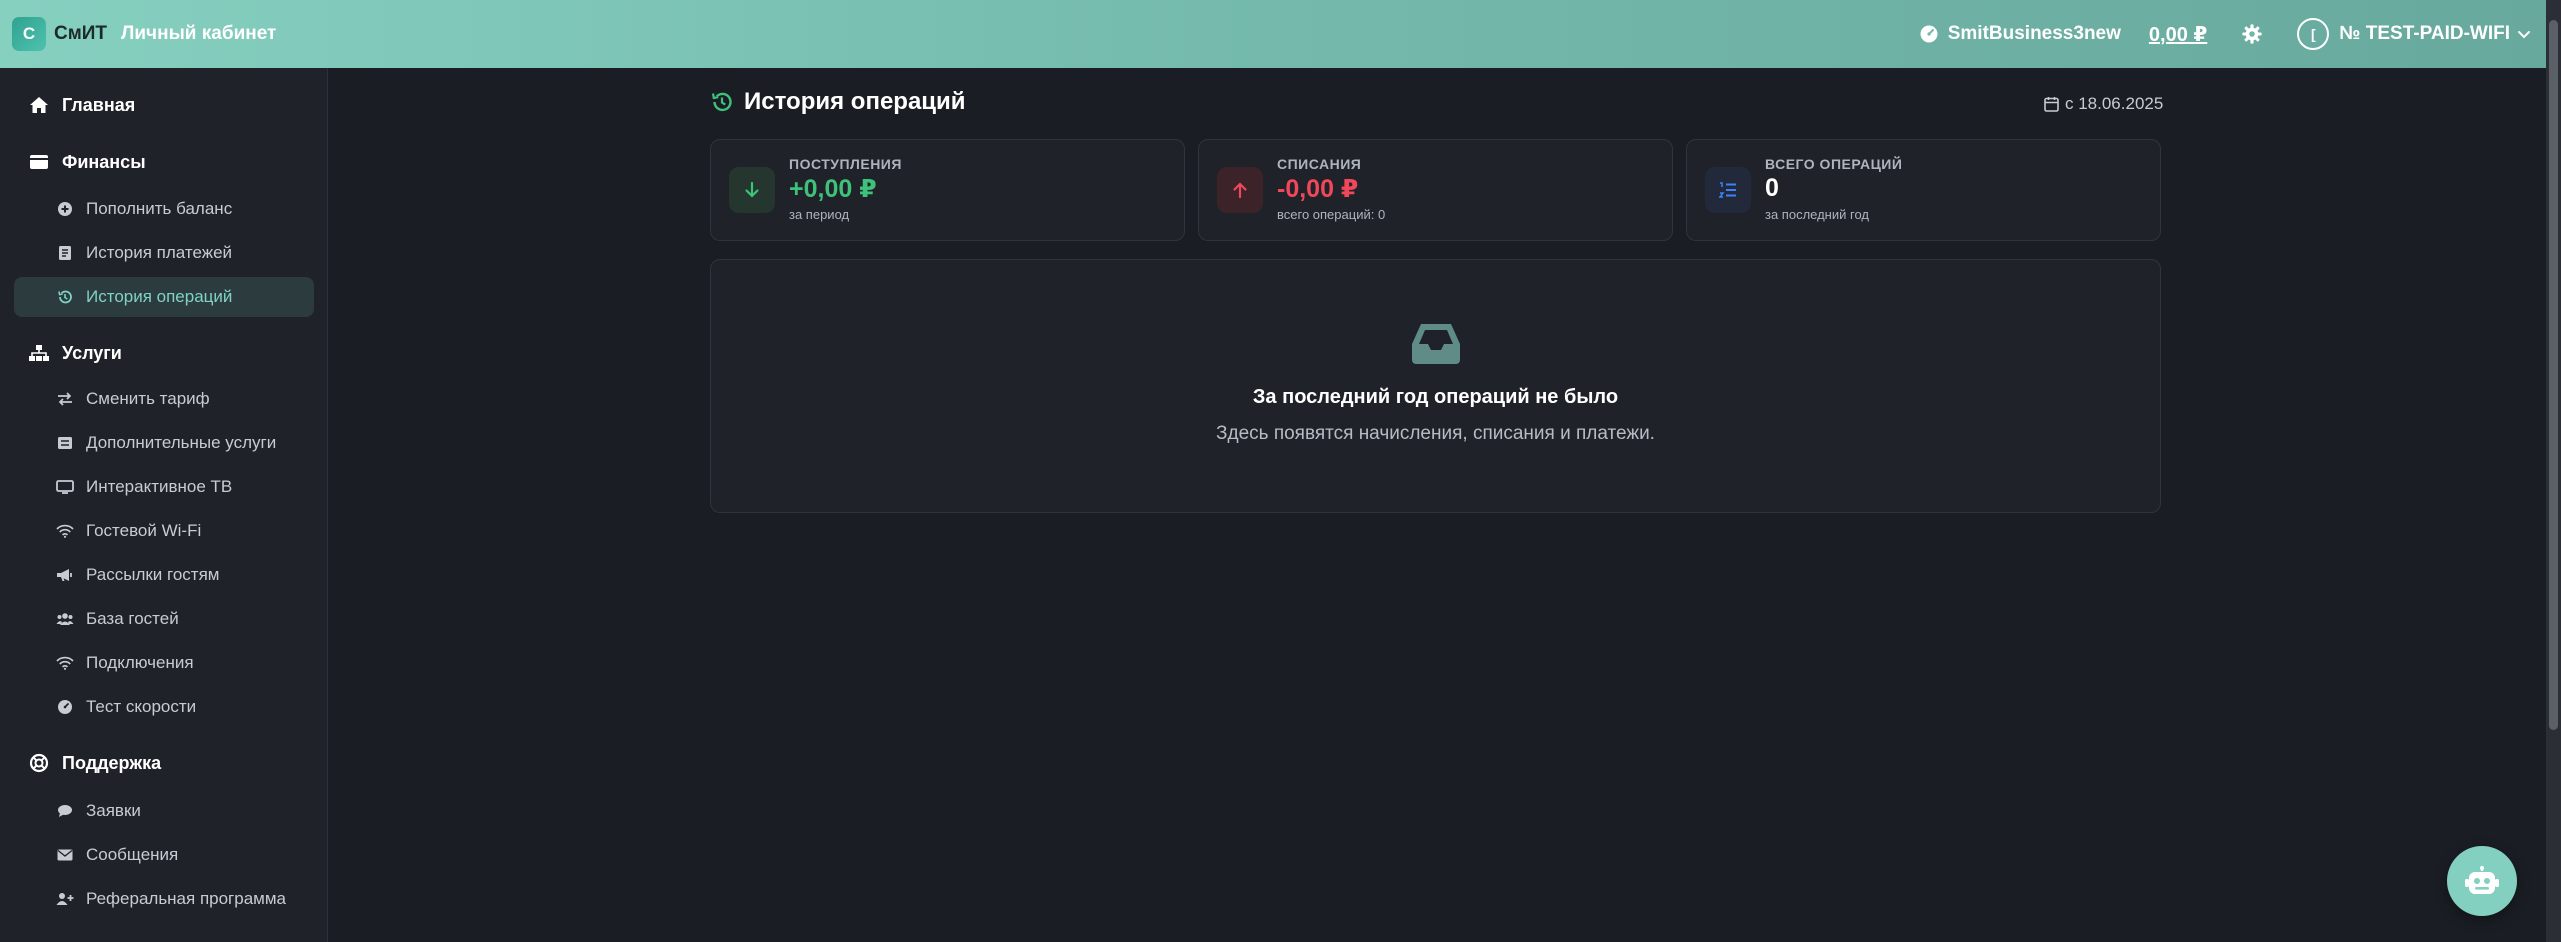  Describe the element at coordinates (164, 663) in the screenshot. I see `sidebar-item-connections: Подключения` at that location.